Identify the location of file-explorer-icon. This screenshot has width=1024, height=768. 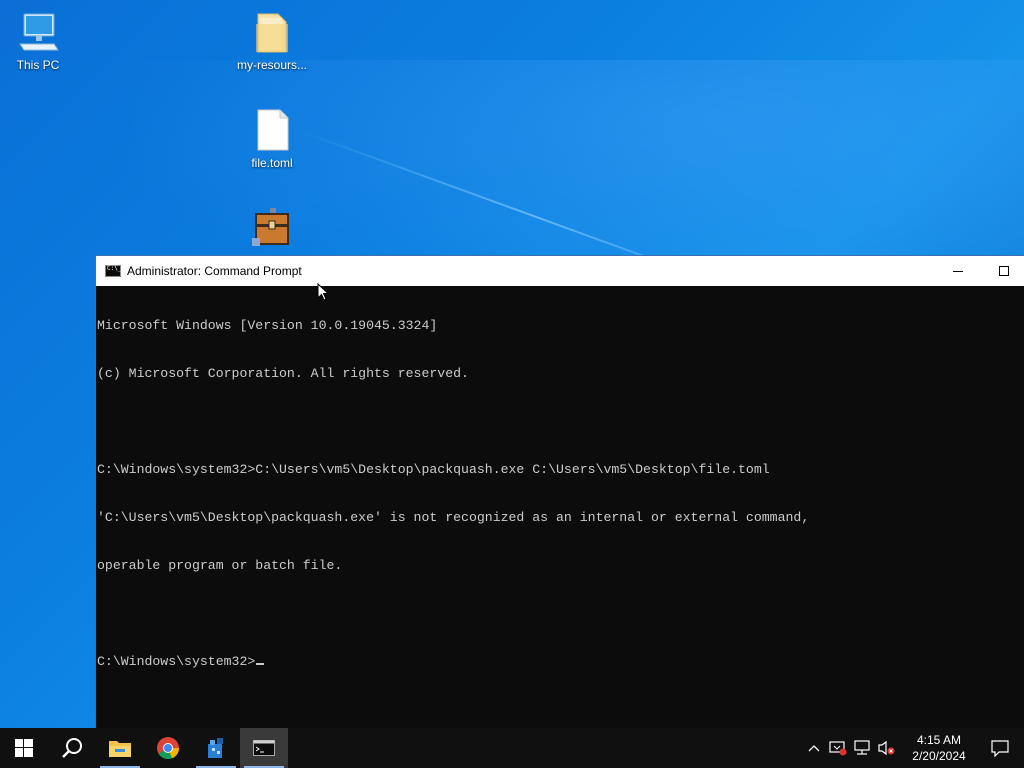
(120, 749).